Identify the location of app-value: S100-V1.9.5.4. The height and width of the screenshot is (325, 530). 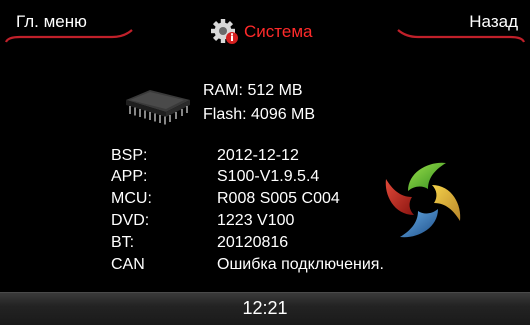
(268, 176).